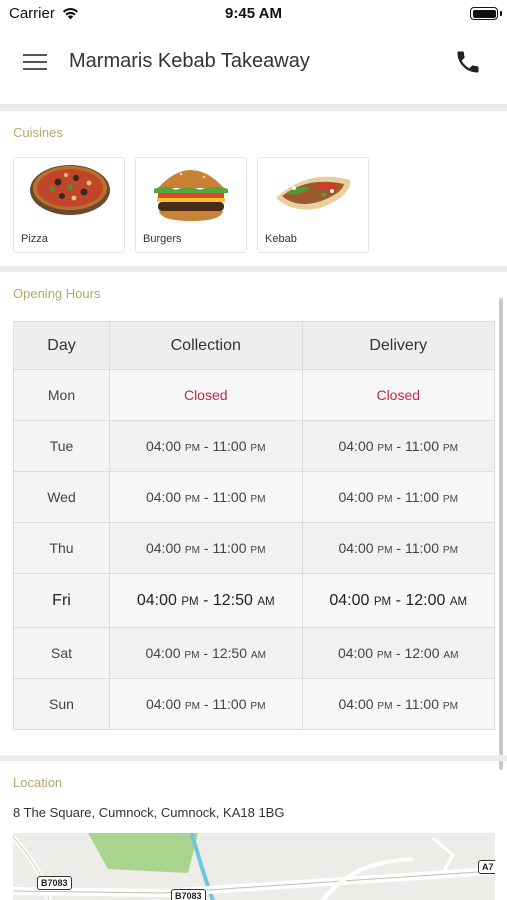 The image size is (507, 900). I want to click on table-row: Mon Closed Closed, so click(254, 395).